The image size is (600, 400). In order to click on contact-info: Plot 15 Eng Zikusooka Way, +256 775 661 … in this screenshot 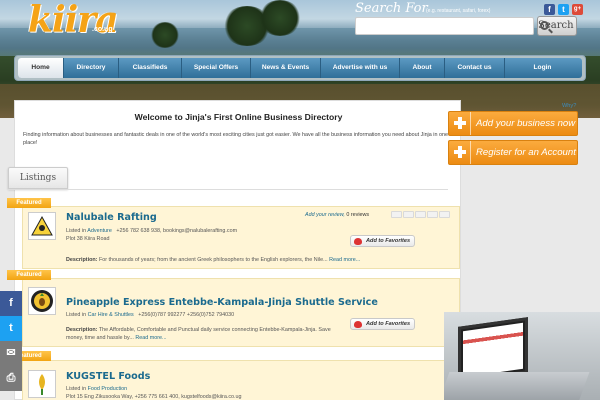, I will do `click(154, 397)`.